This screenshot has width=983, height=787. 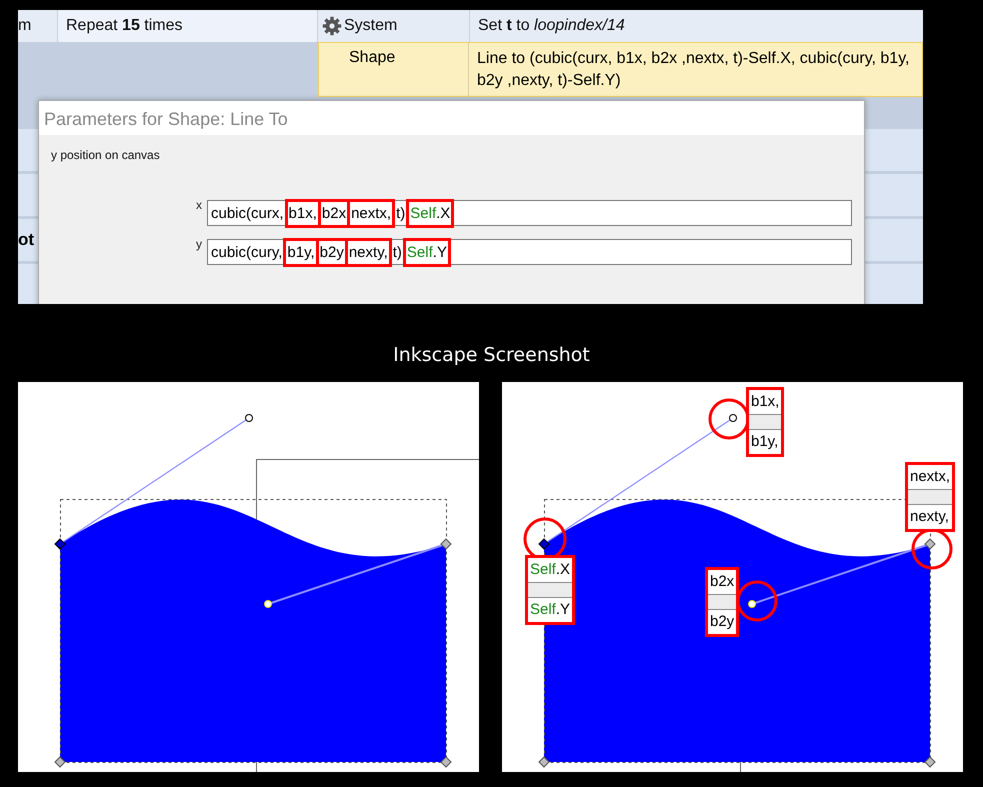 I want to click on expression-field: cubic(cury, b1y, b2y nexty, t) Self.Y, so click(x=529, y=252).